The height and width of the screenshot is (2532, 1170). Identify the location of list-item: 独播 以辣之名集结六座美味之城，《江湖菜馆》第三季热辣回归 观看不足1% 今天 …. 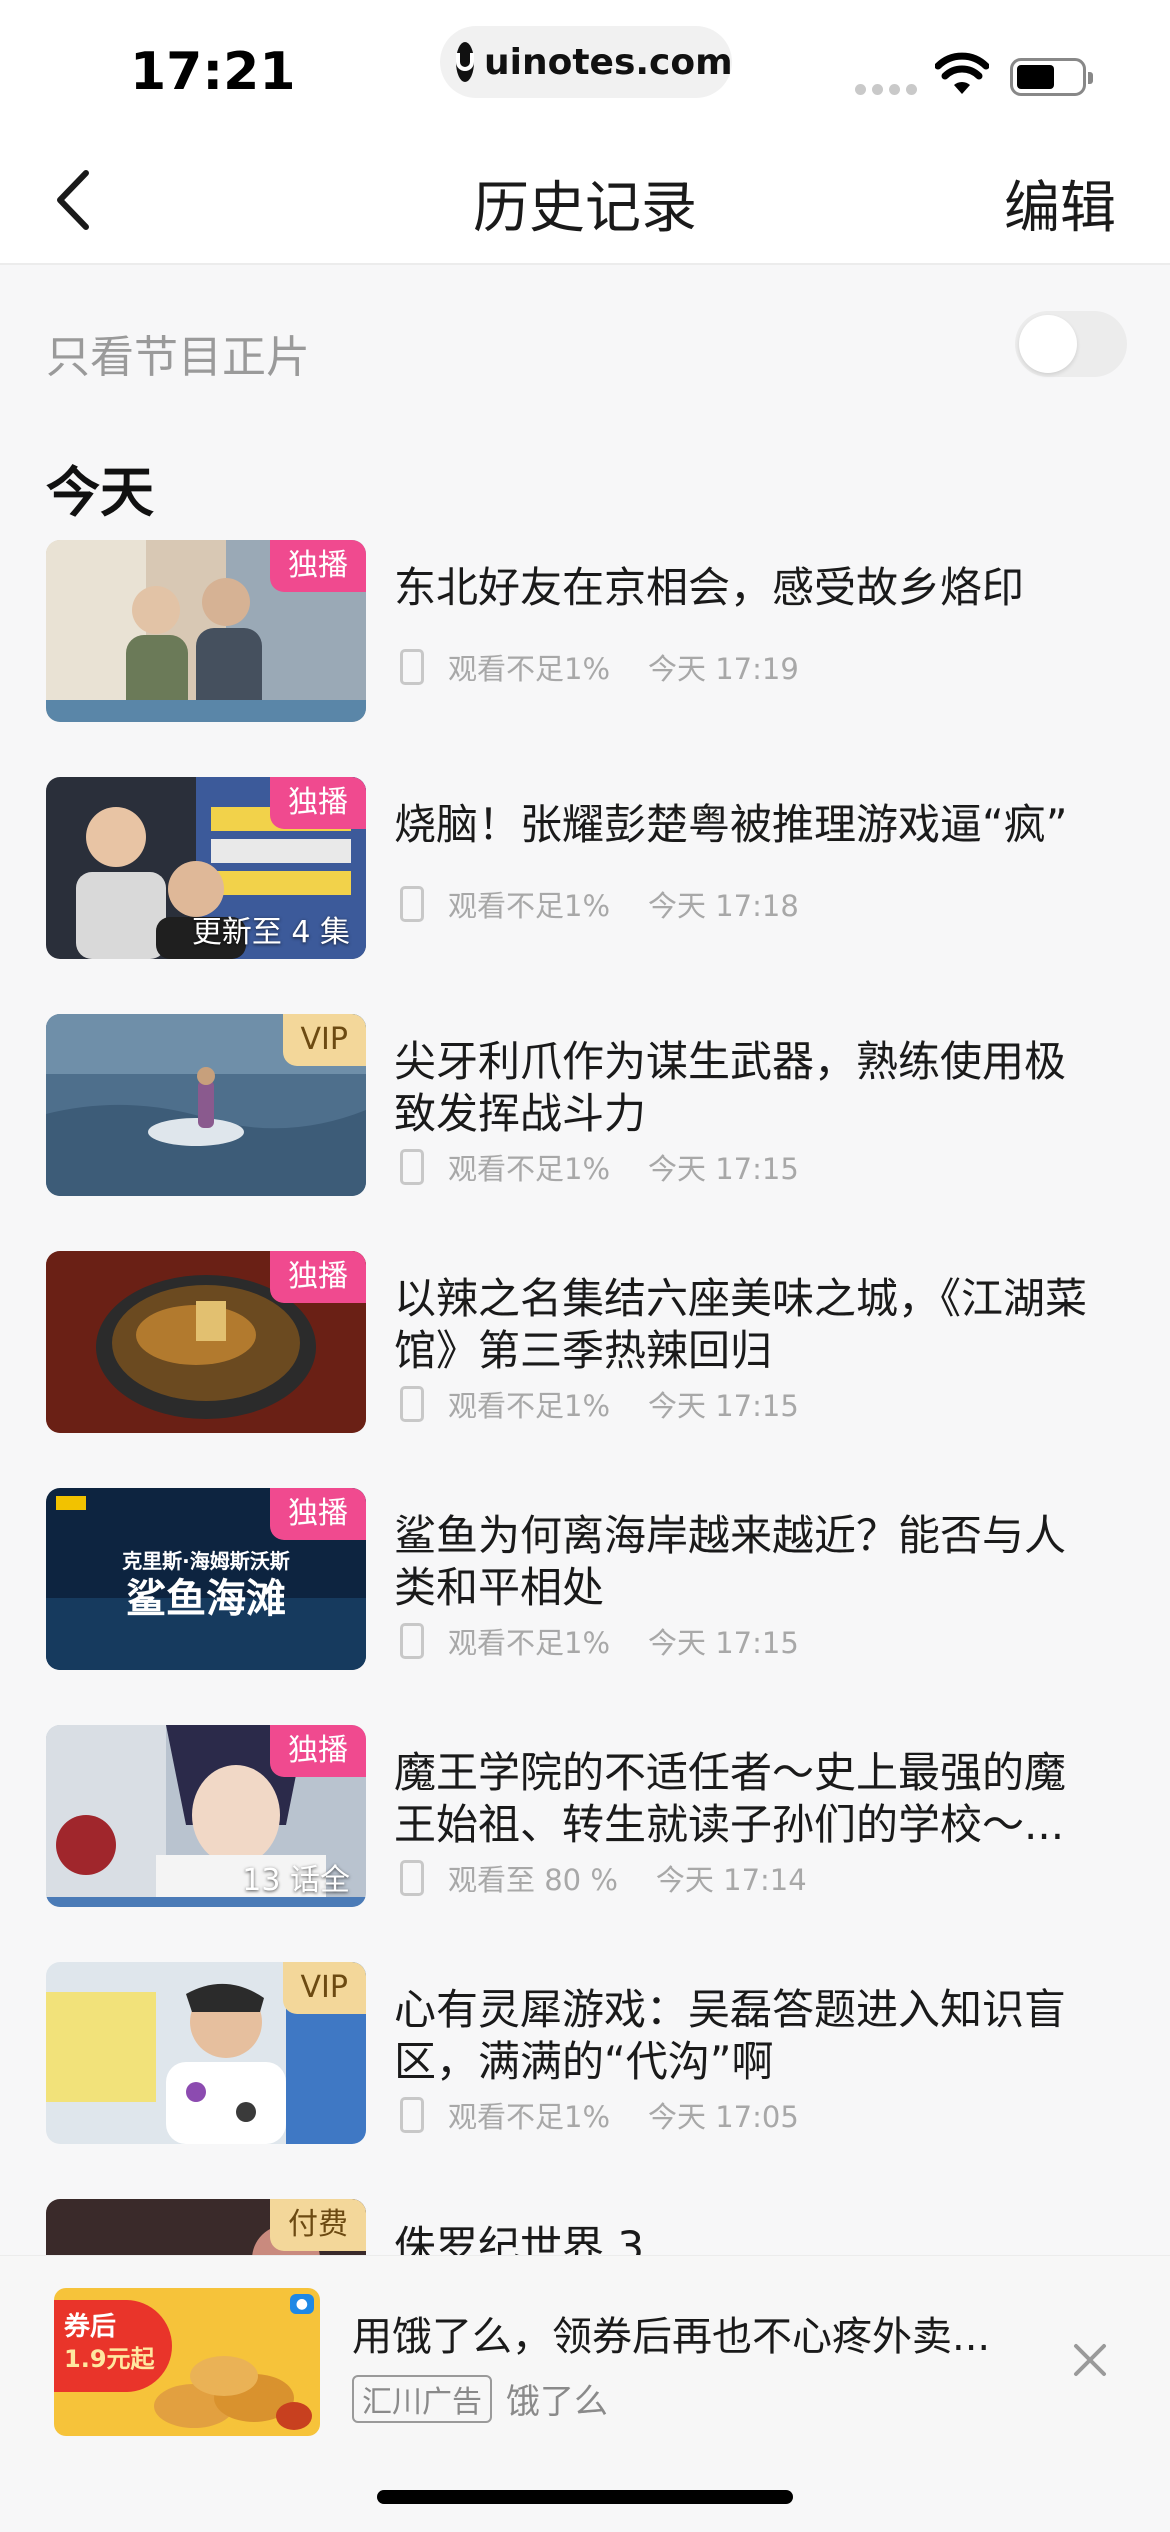
(585, 1367).